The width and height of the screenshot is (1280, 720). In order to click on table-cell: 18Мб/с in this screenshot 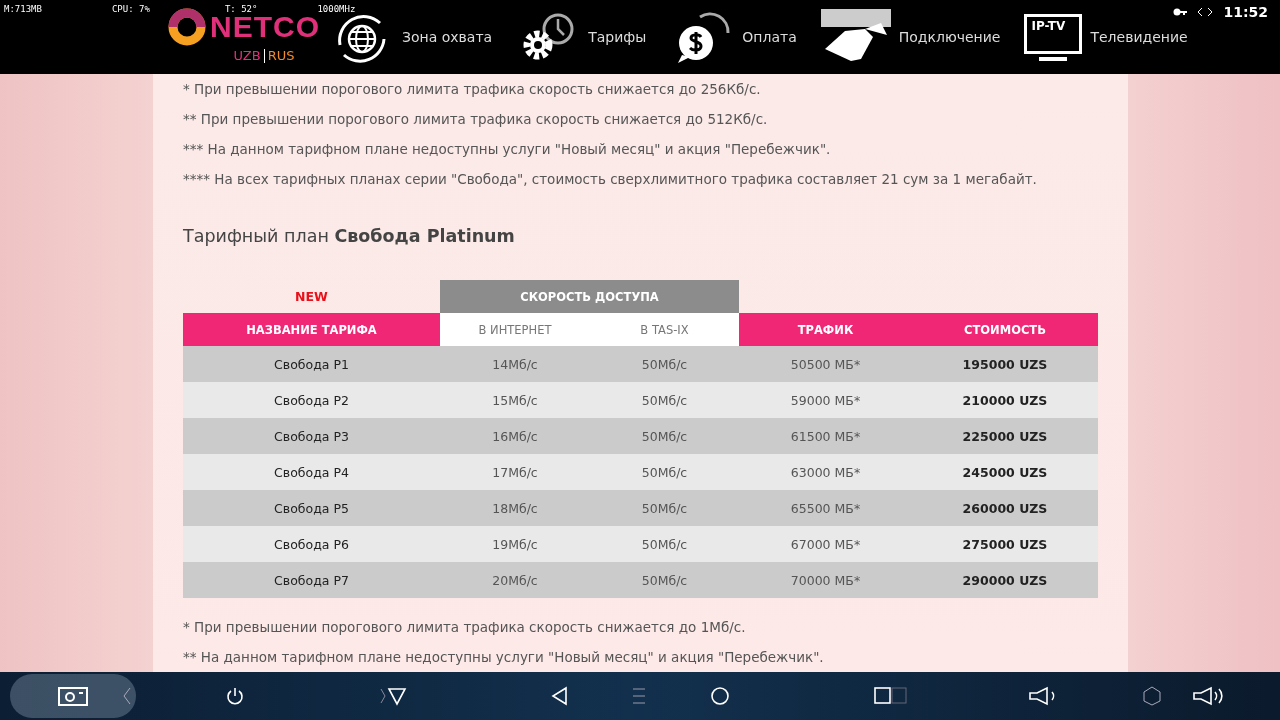, I will do `click(515, 508)`.